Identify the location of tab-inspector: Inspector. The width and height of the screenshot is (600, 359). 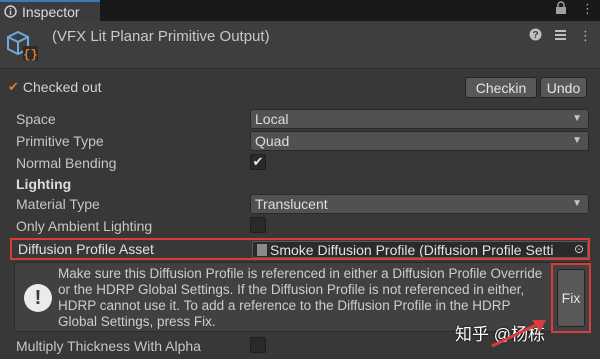
(50, 10).